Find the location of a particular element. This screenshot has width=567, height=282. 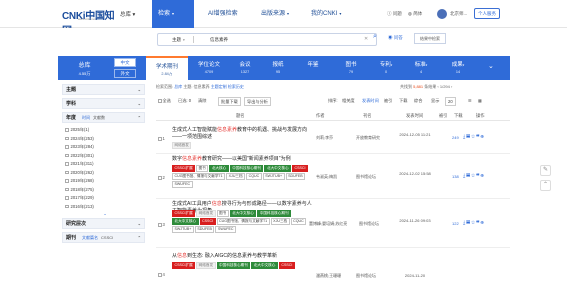

personal-service-button: 个人服务 is located at coordinates (487, 13).